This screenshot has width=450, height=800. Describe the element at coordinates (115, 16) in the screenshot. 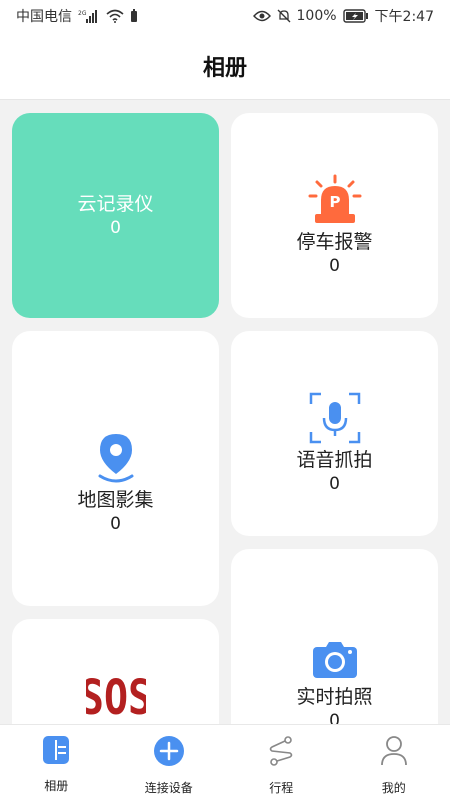

I see `wifi-icon` at that location.